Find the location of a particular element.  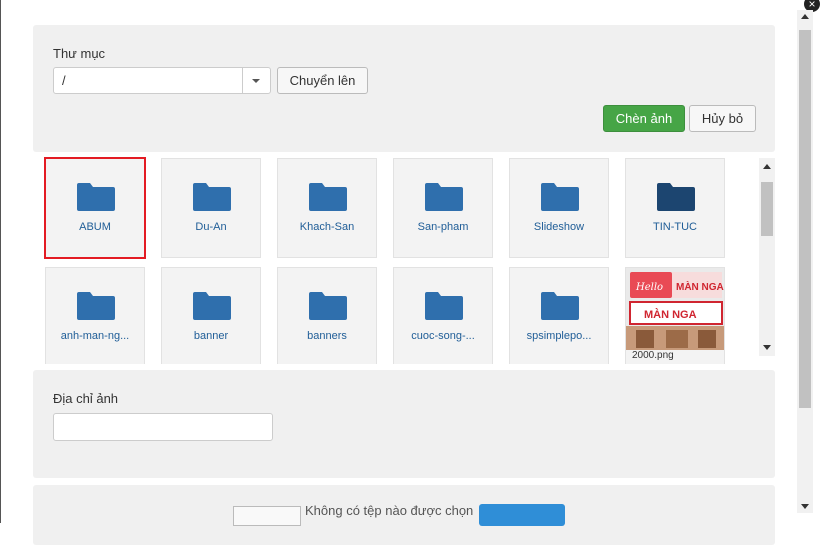

scroll-thumb is located at coordinates (767, 209).